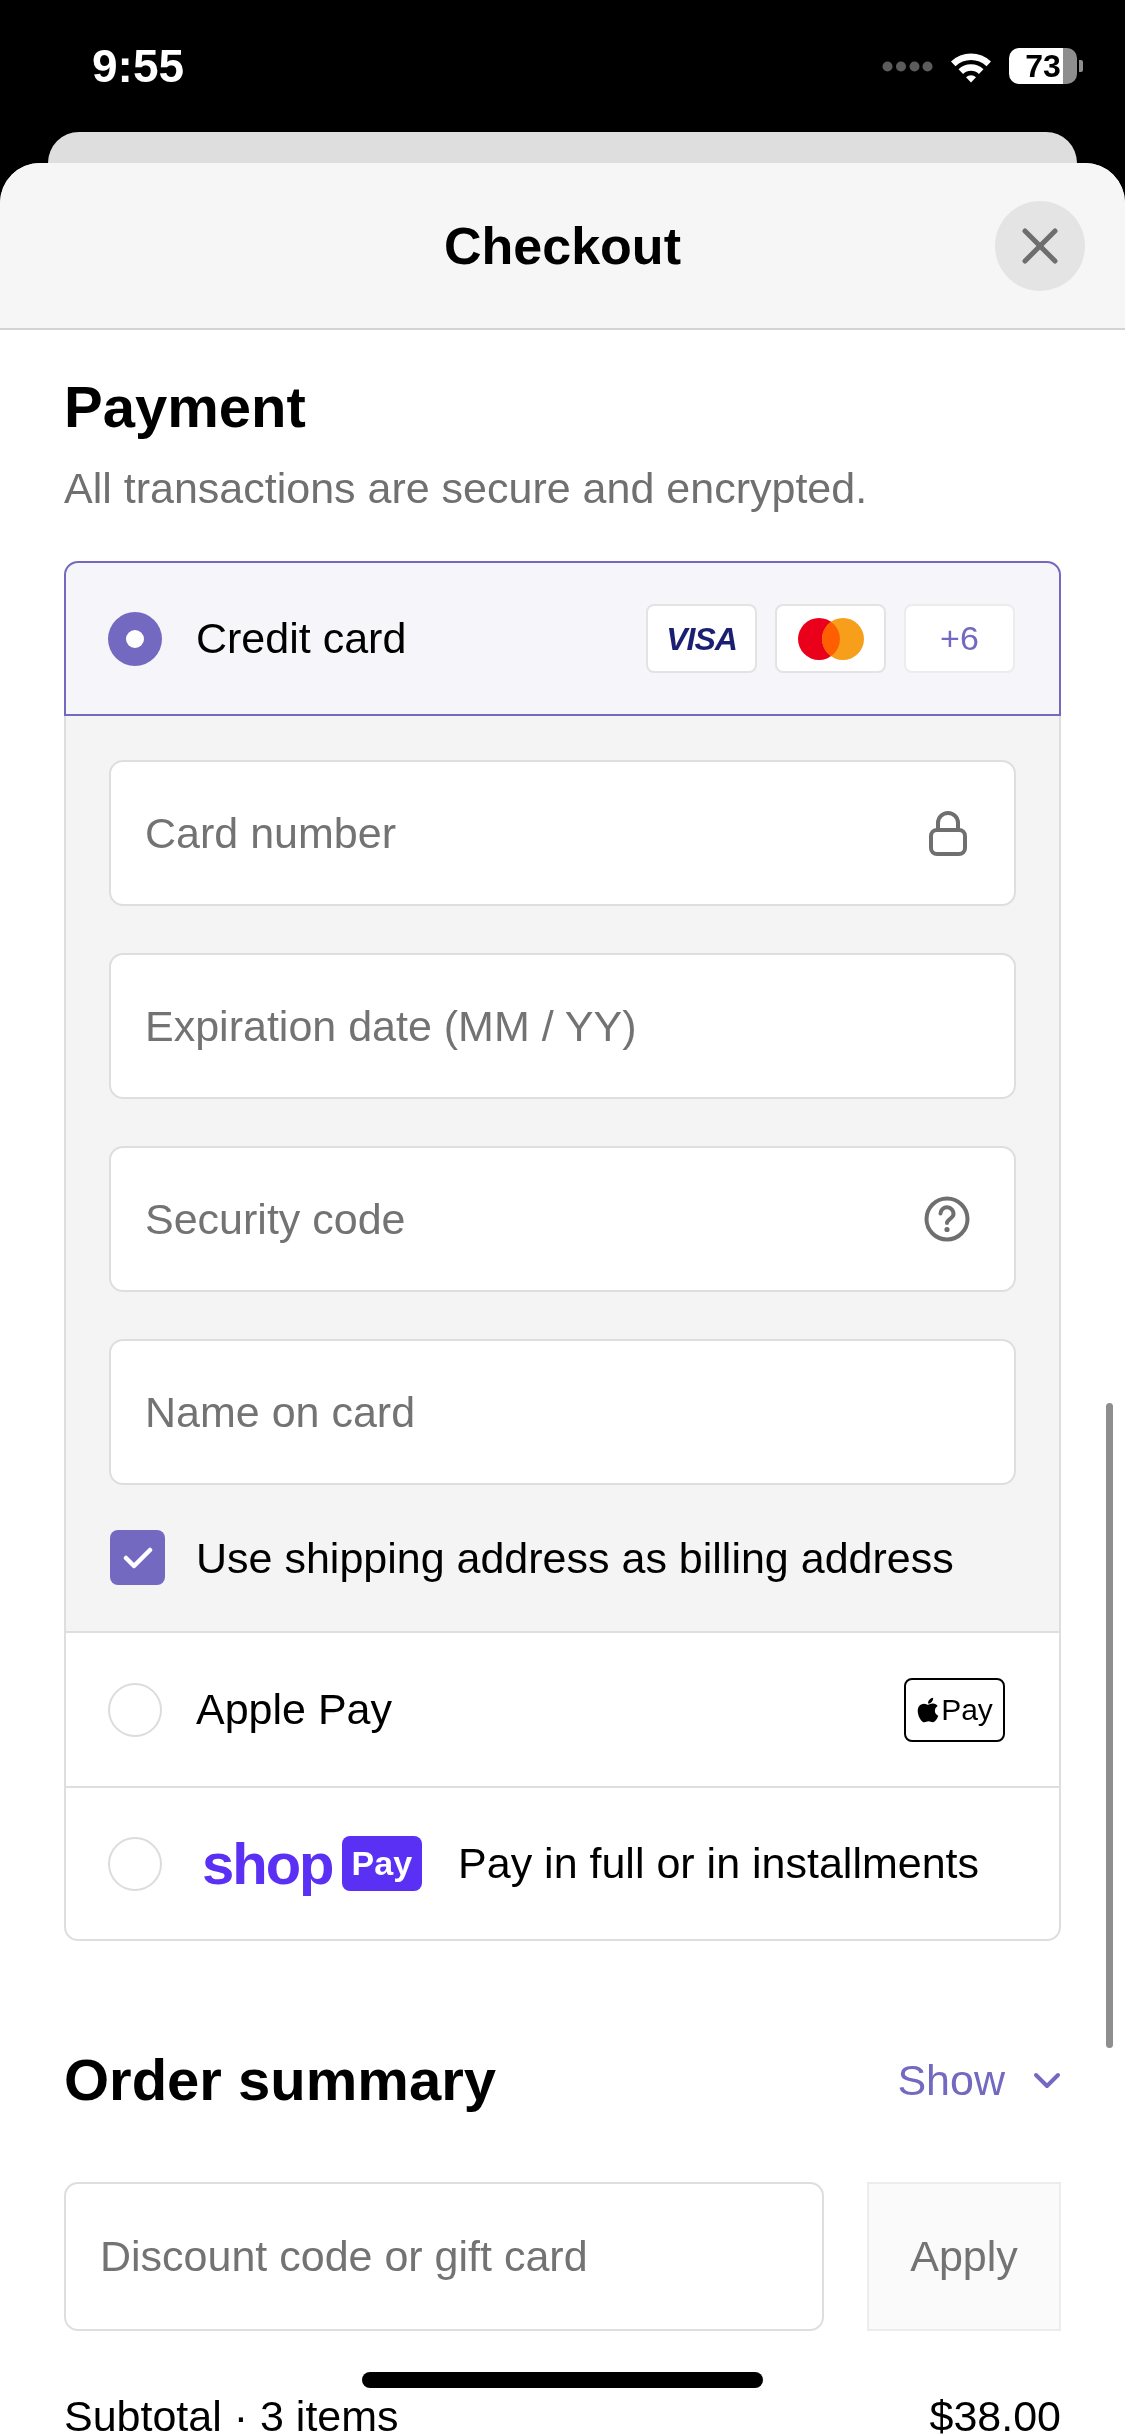 The image size is (1125, 2436). Describe the element at coordinates (466, 488) in the screenshot. I see `section-subtitle: All transactions are secure and encrypted.` at that location.